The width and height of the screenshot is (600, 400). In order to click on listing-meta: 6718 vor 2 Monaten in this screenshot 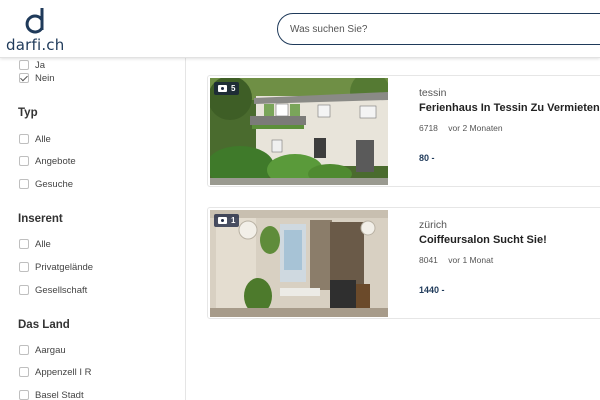, I will do `click(461, 128)`.